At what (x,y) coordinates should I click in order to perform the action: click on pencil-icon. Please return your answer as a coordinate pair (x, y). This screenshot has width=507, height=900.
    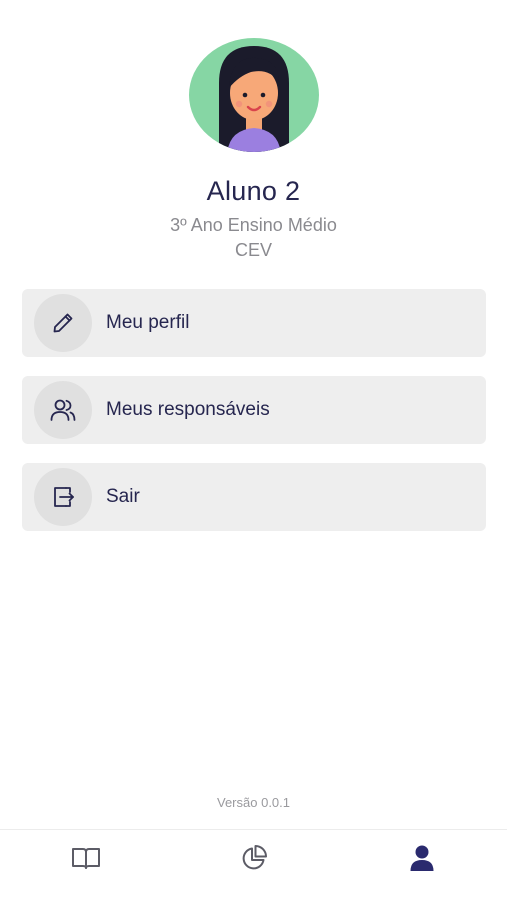
    Looking at the image, I should click on (63, 323).